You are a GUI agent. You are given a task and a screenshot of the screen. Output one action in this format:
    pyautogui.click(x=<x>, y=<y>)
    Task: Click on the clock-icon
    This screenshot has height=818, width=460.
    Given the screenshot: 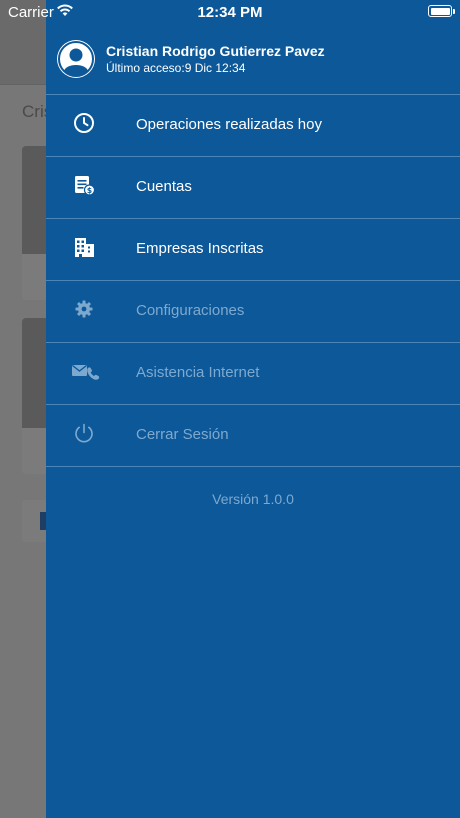 What is the action you would take?
    pyautogui.click(x=84, y=123)
    